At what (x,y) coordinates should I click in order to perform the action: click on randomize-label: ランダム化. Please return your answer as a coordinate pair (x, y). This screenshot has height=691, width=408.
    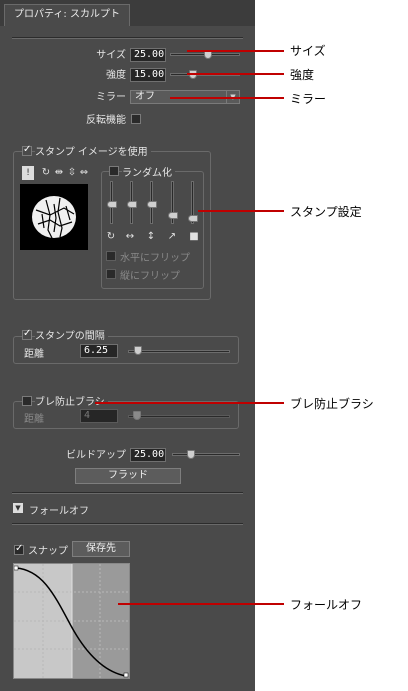
    Looking at the image, I should click on (148, 171).